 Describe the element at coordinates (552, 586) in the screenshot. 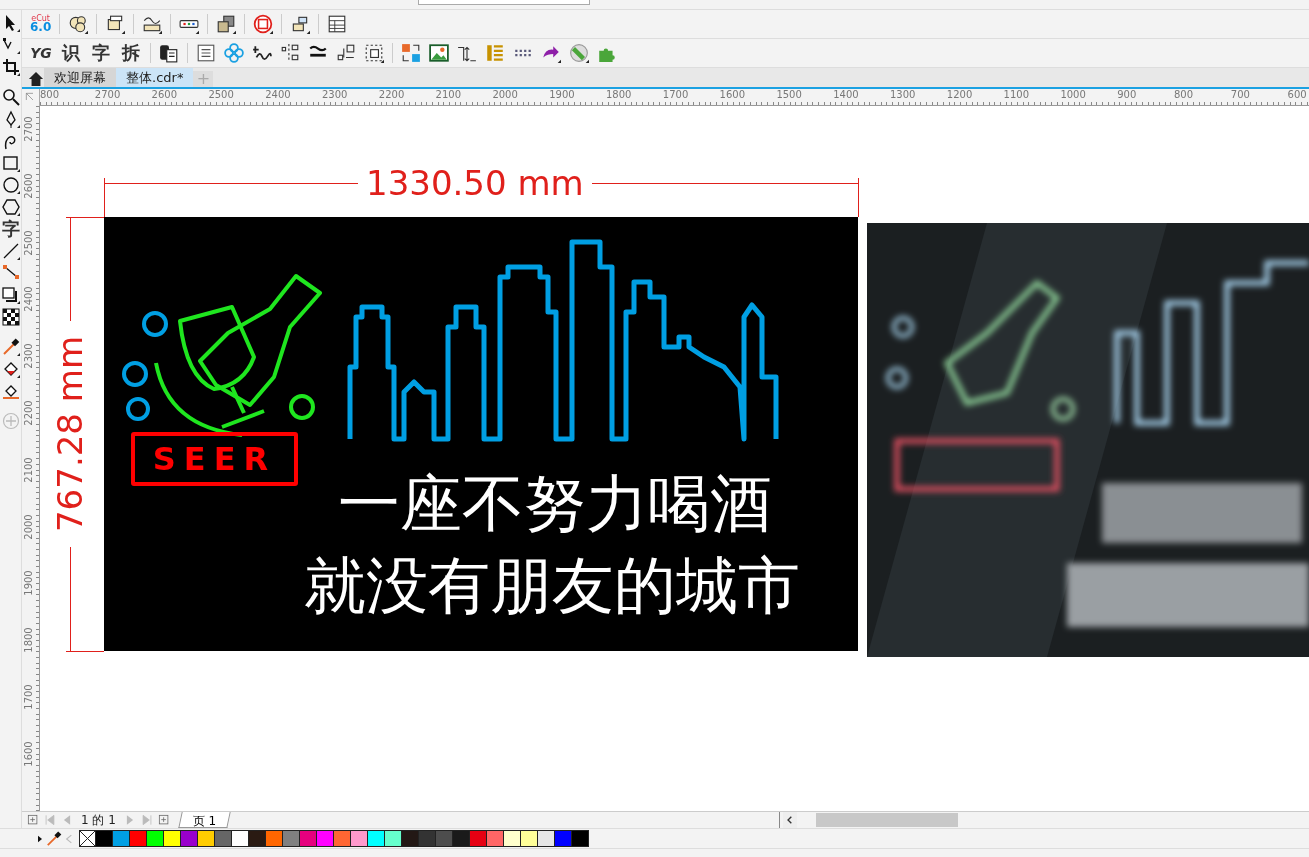

I see `slogan-text: 就没有朋友的城市` at that location.